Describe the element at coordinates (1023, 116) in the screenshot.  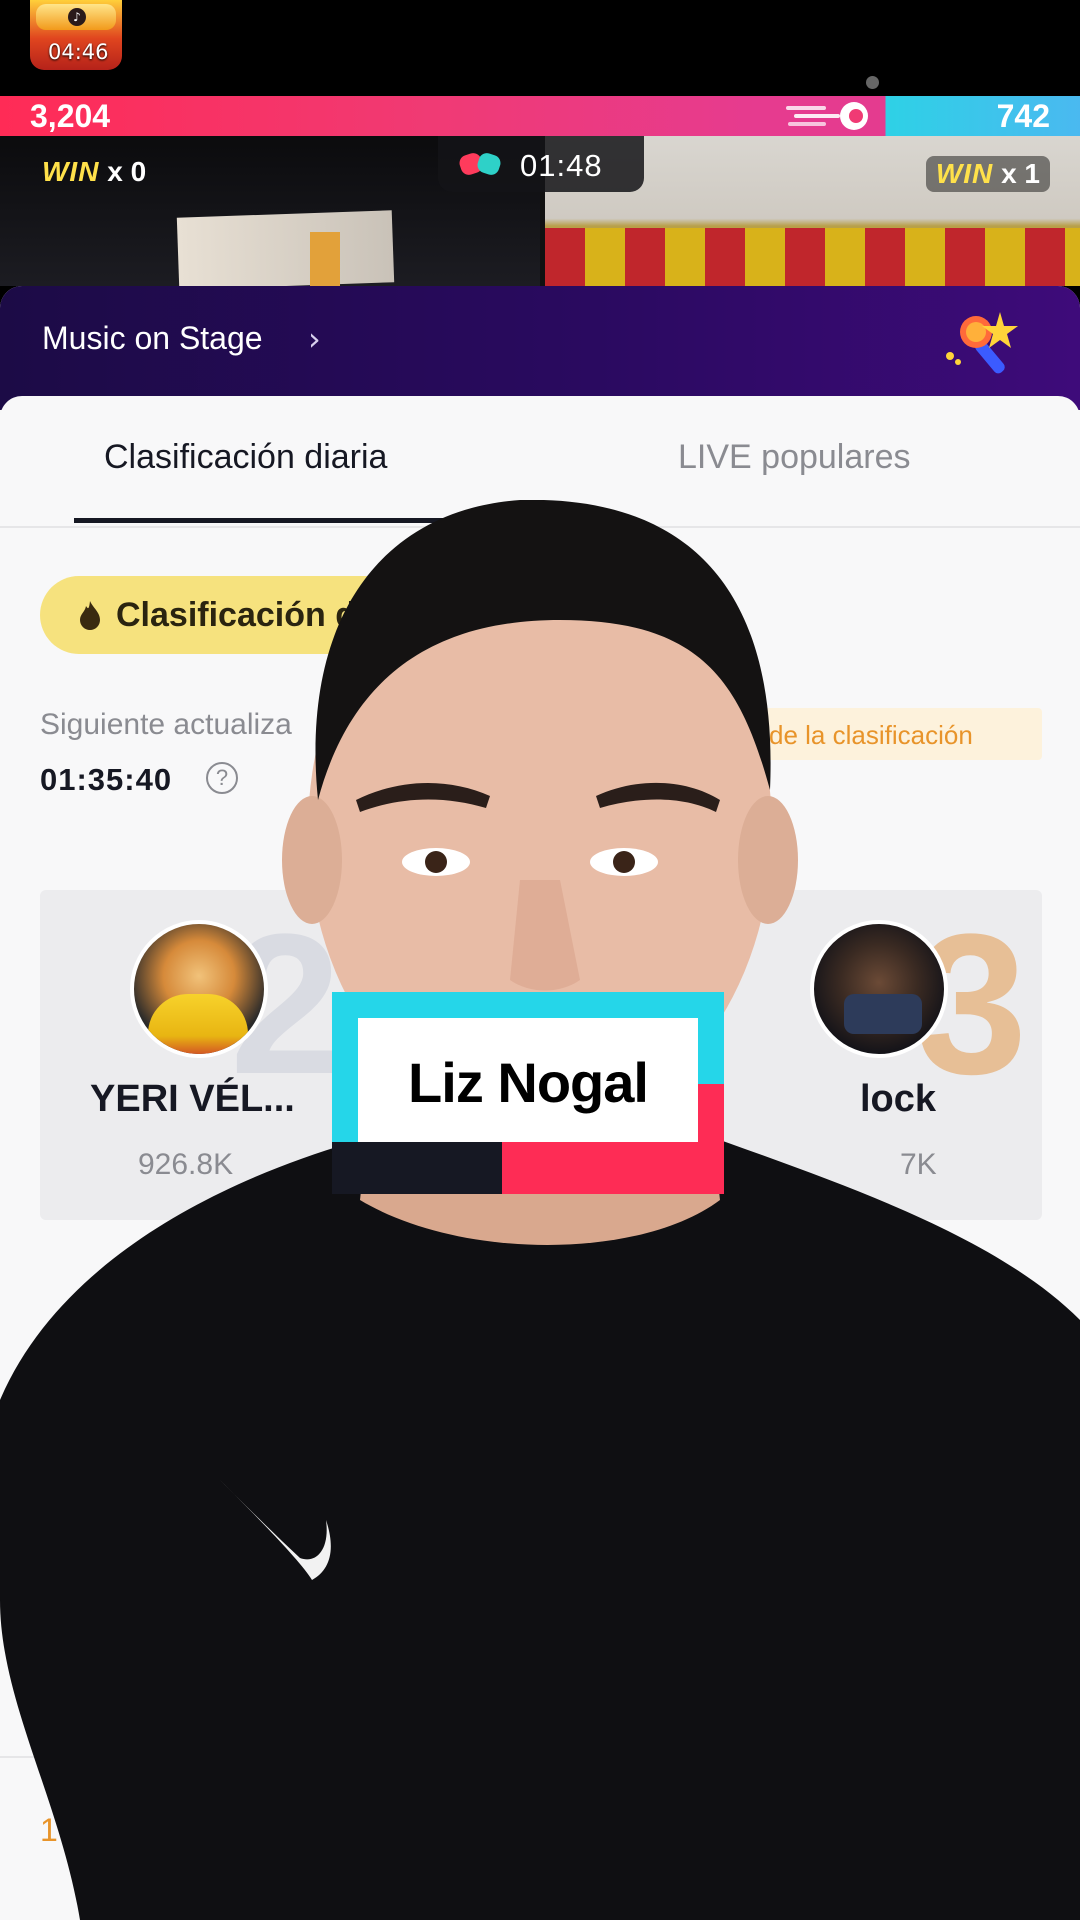
I see `score-right: 742` at that location.